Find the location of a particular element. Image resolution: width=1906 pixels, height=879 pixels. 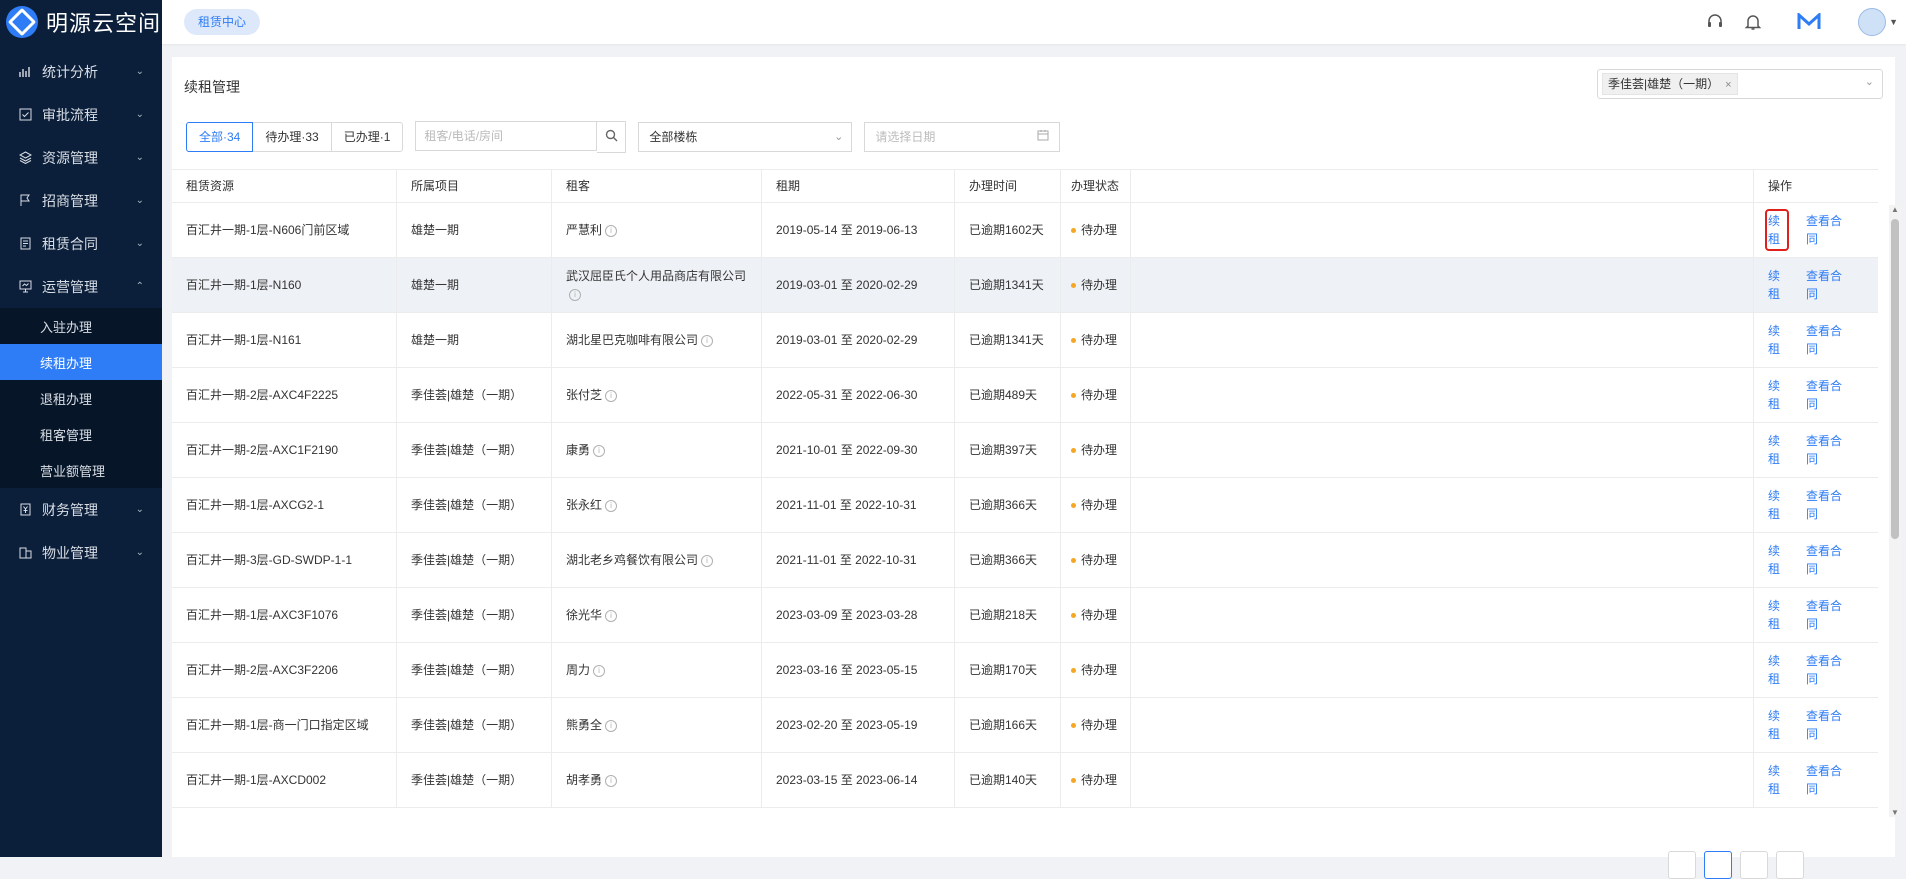

search-icon is located at coordinates (611, 137).